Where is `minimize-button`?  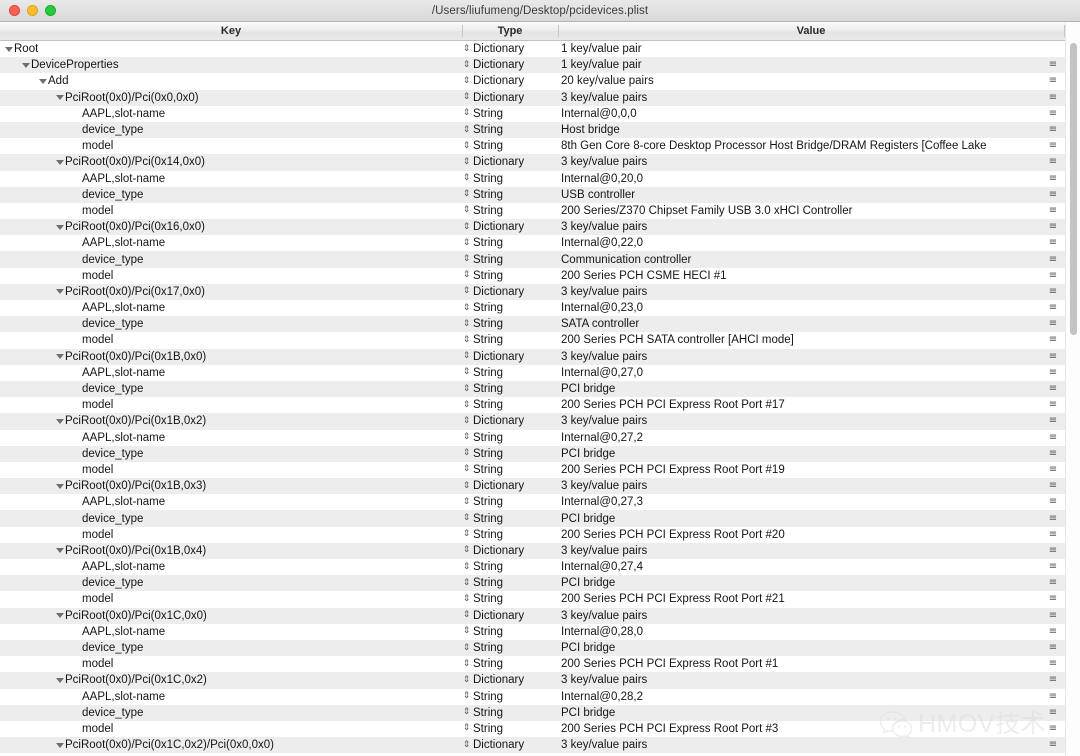
minimize-button is located at coordinates (32, 10).